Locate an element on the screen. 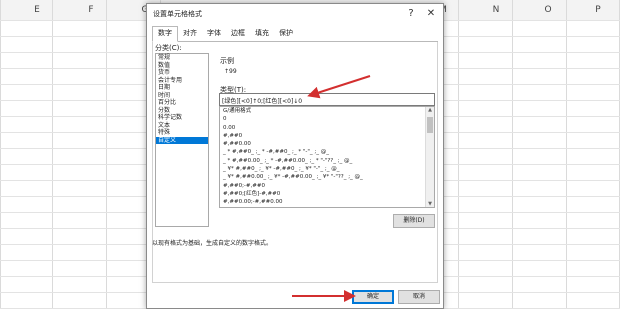  tab-border: 边框 is located at coordinates (238, 33).